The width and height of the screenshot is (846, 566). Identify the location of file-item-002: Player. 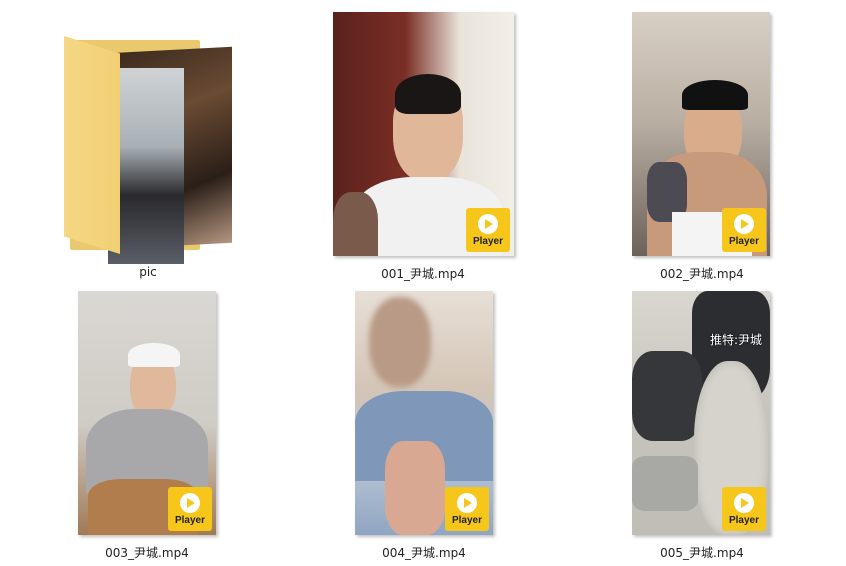
(701, 134).